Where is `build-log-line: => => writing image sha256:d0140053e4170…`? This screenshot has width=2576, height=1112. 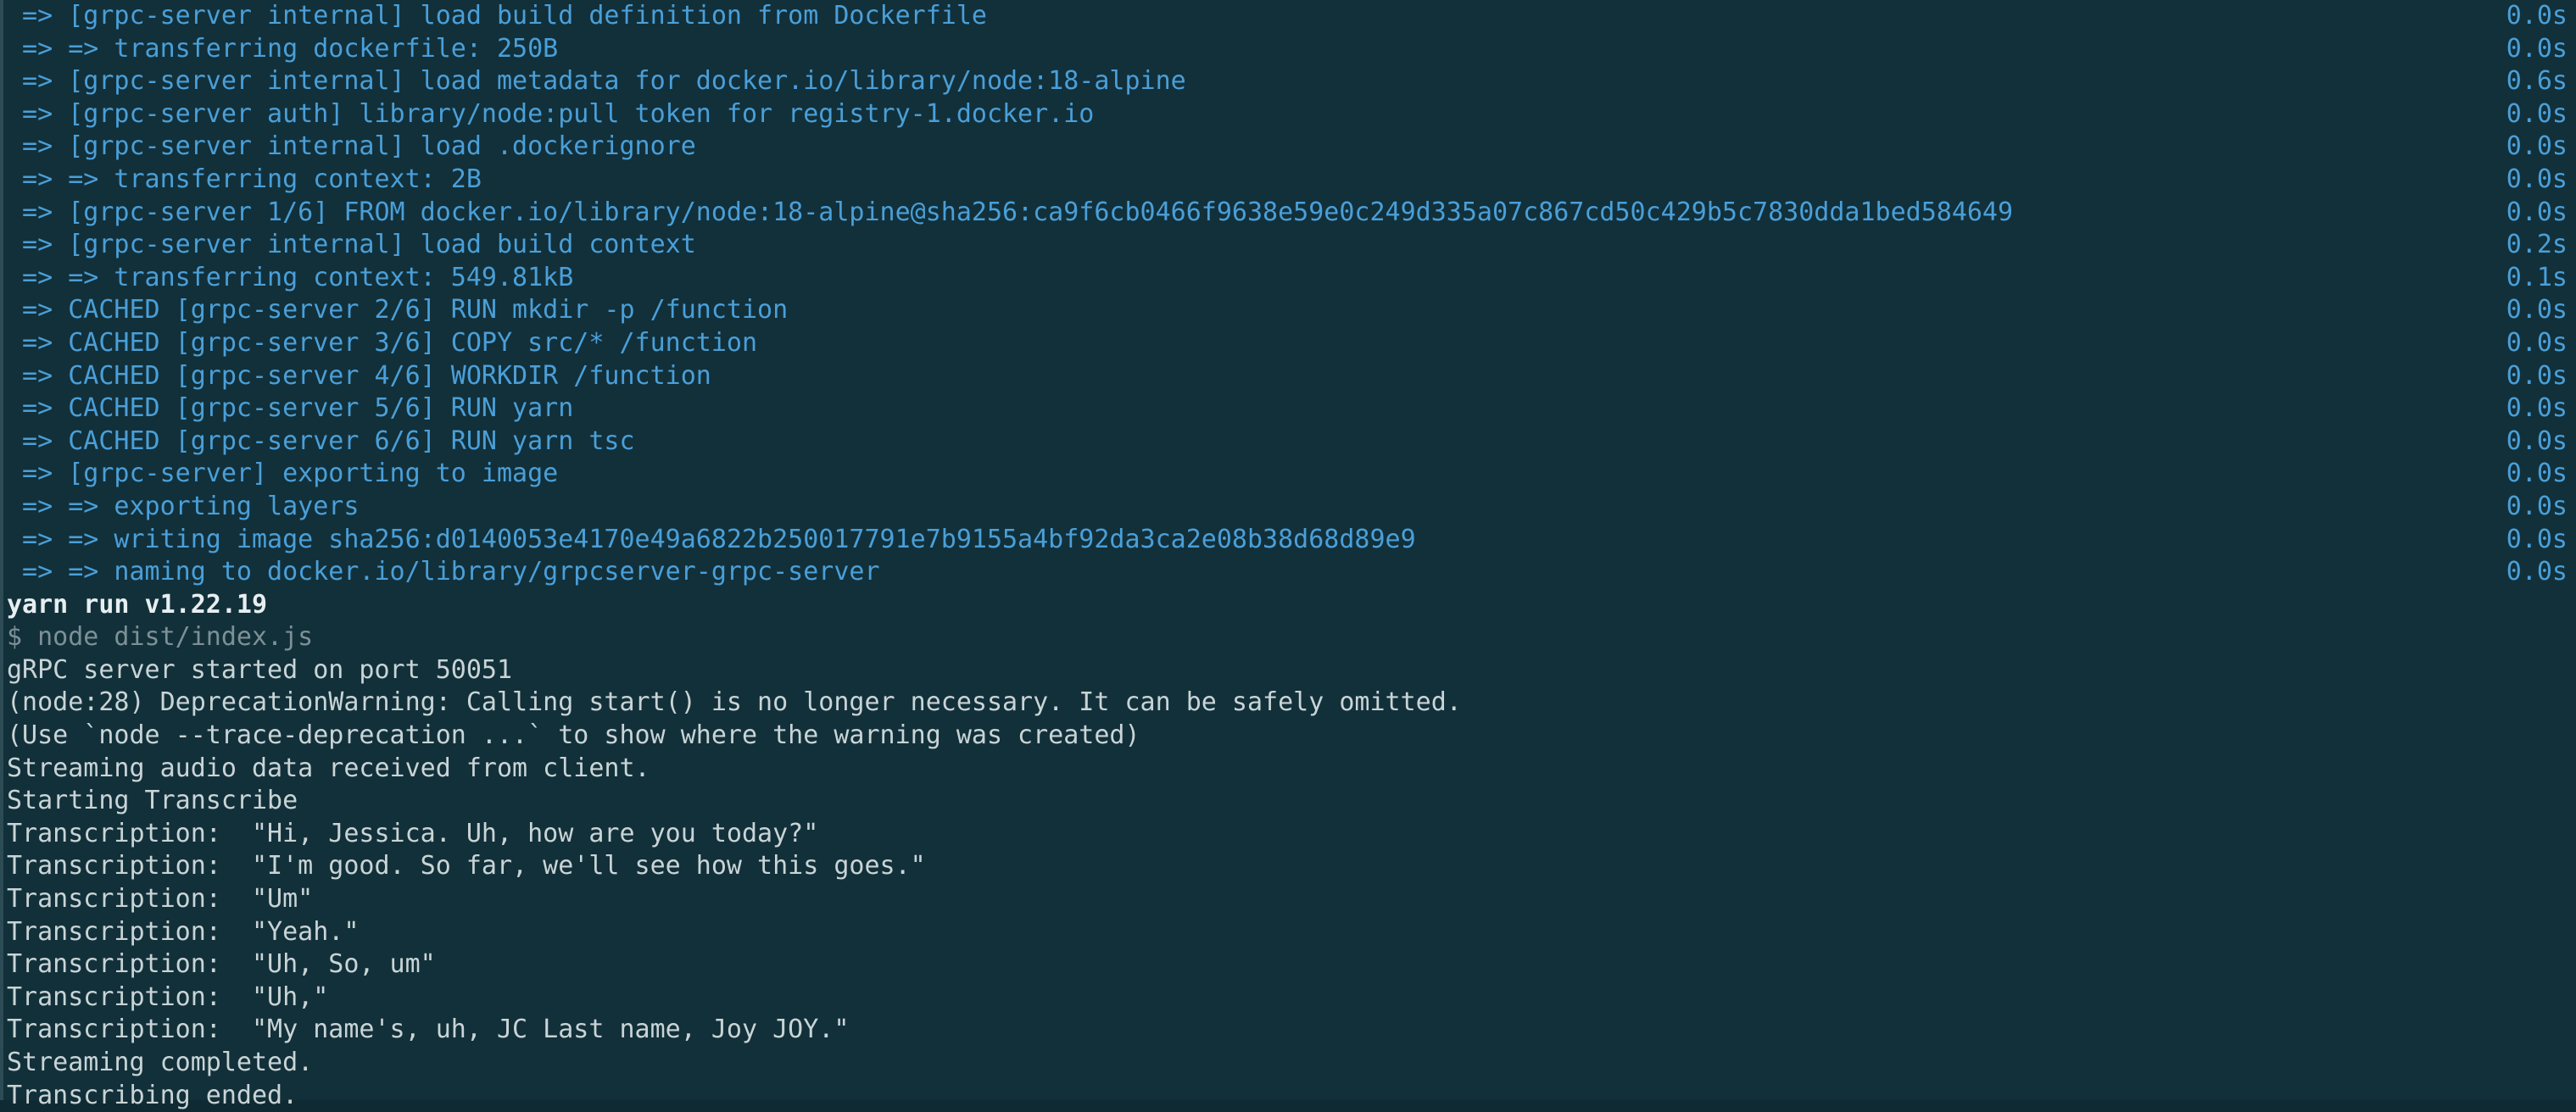
build-log-line: => => writing image sha256:d0140053e4170… is located at coordinates (1289, 540).